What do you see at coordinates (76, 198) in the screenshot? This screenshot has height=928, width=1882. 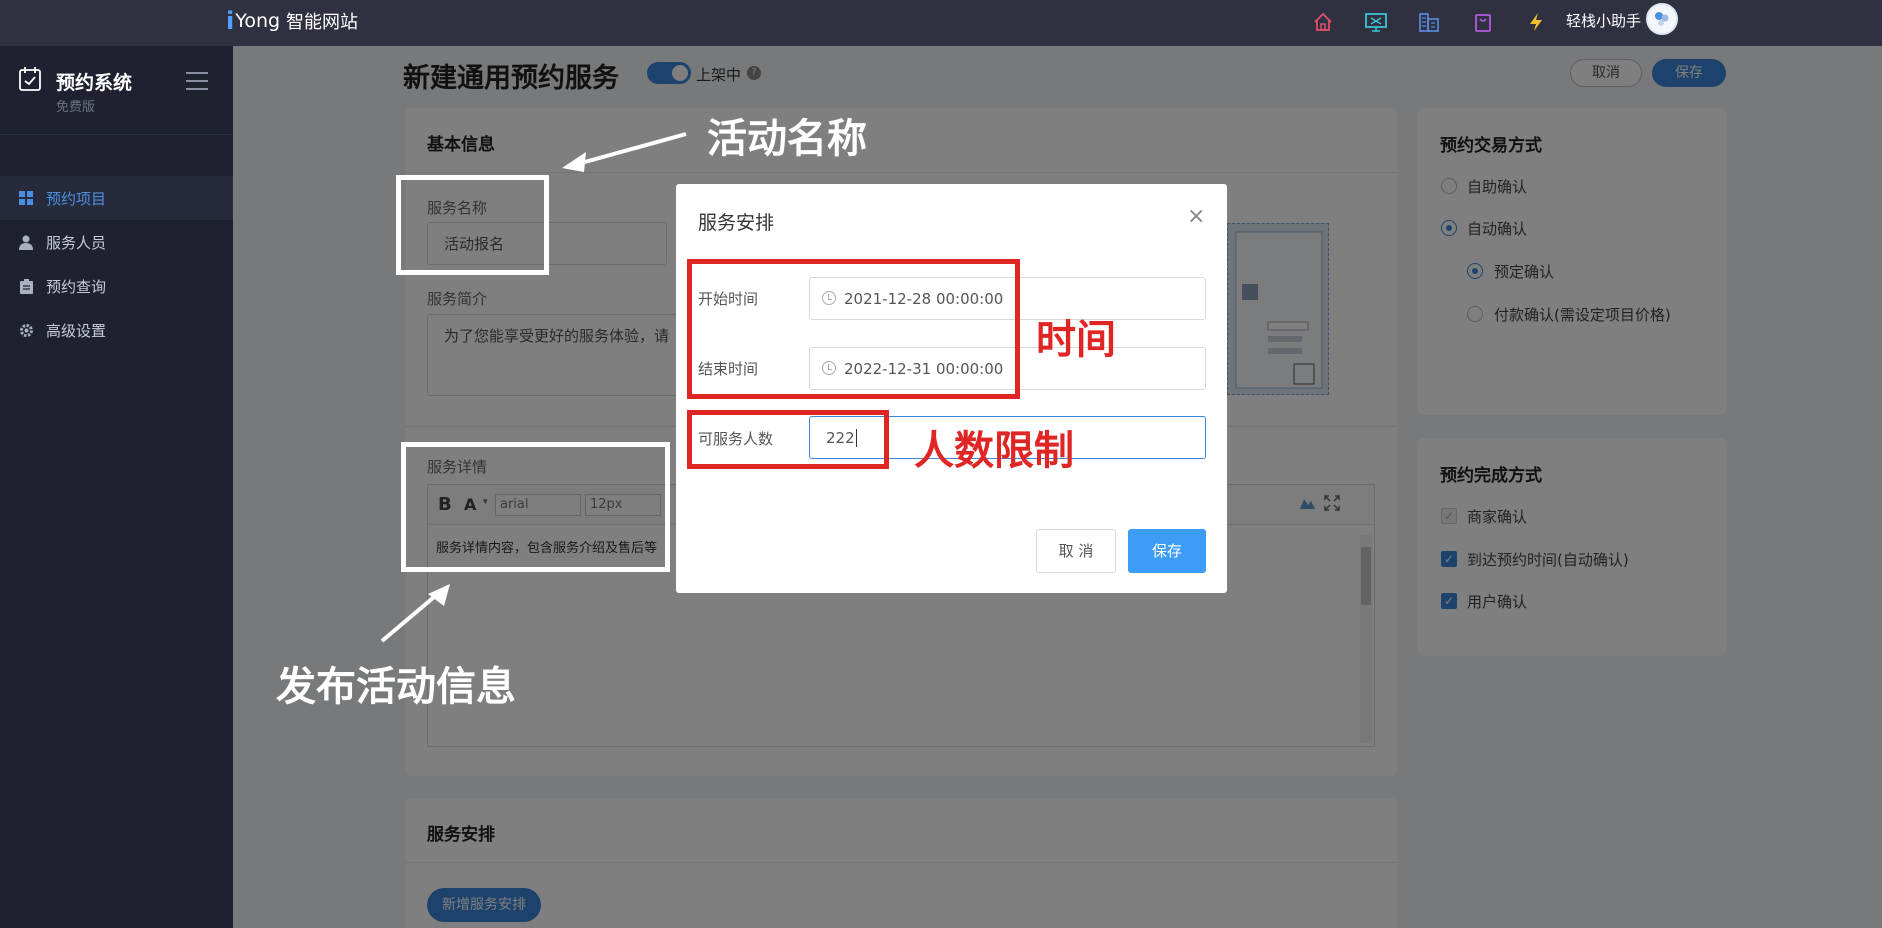 I see `sidebar-item-label: 预约项目` at bounding box center [76, 198].